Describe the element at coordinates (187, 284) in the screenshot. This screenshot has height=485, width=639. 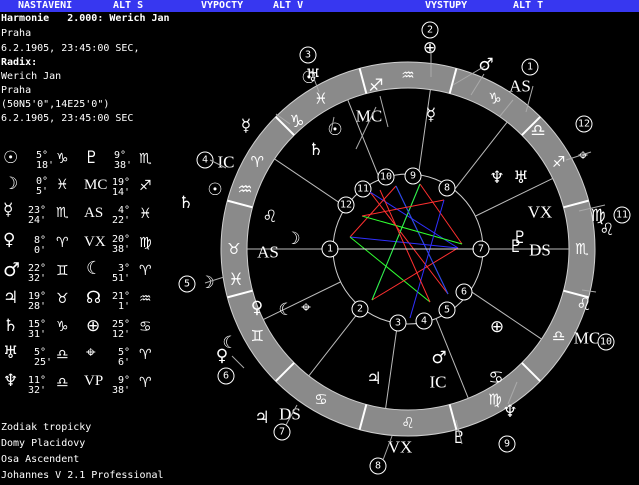
I see `outer-house-number: 5` at that location.